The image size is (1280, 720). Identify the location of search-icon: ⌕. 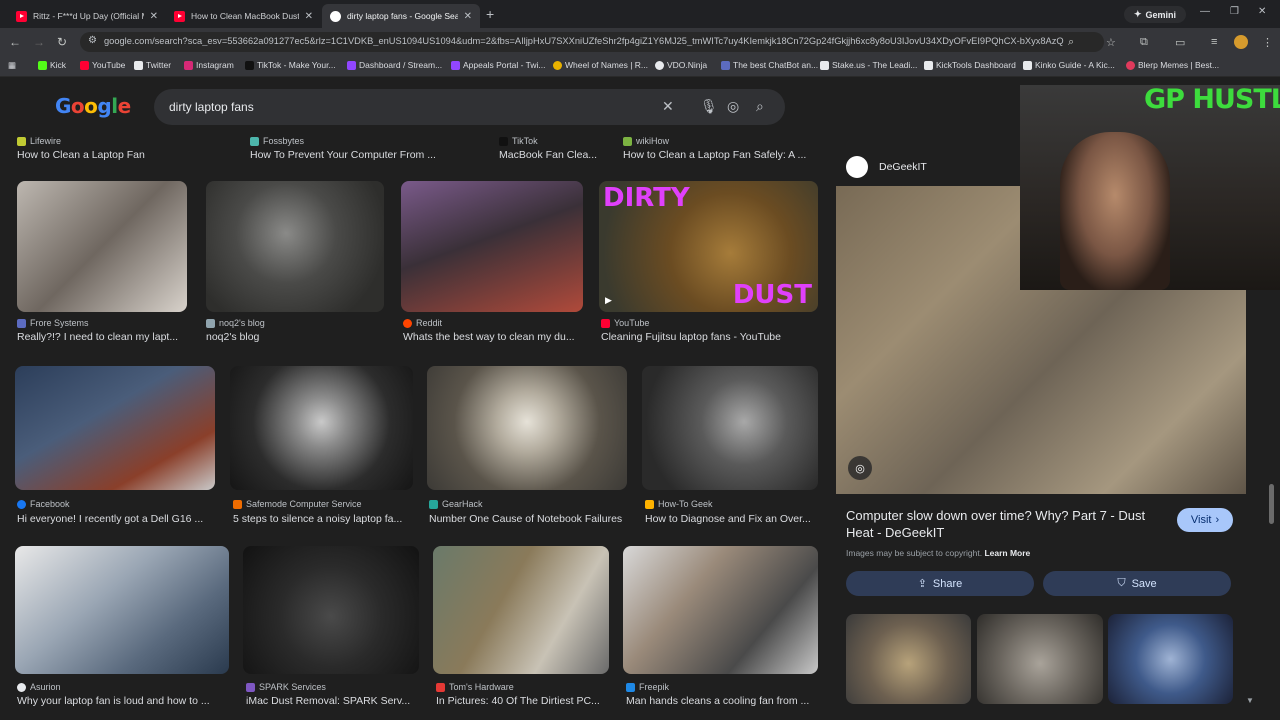
(760, 106).